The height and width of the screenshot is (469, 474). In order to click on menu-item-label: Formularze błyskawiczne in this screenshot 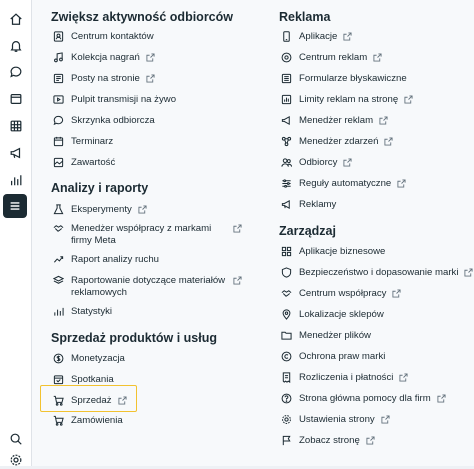, I will do `click(353, 78)`.